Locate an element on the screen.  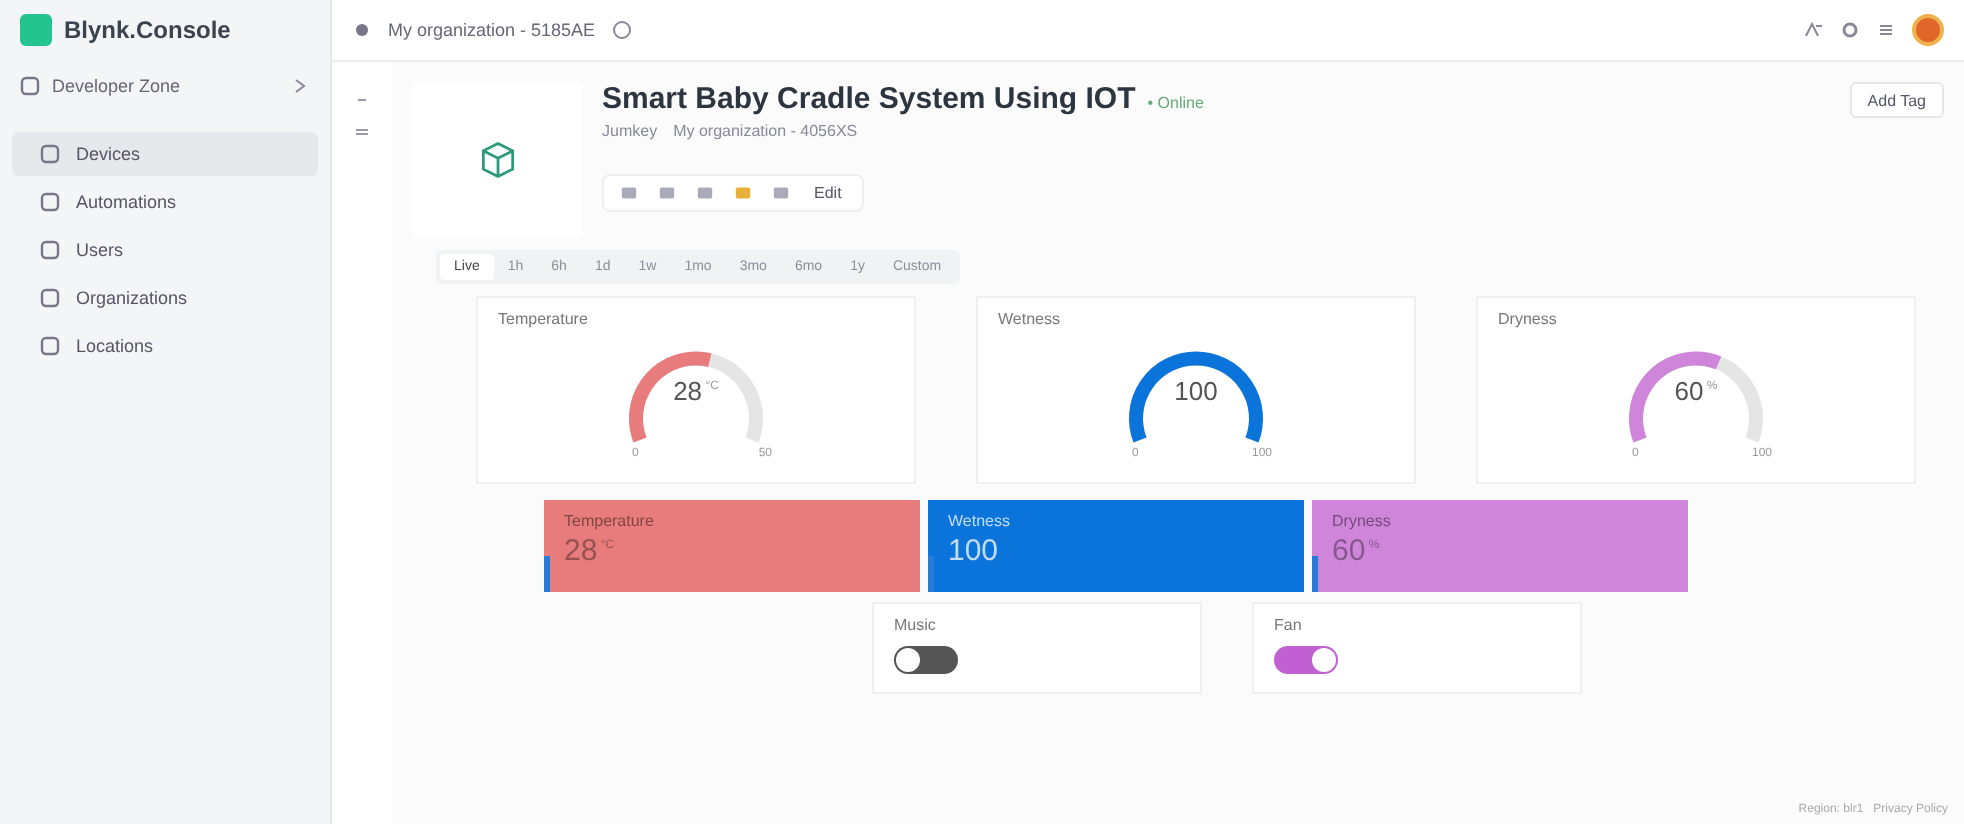
org-icon is located at coordinates (362, 30).